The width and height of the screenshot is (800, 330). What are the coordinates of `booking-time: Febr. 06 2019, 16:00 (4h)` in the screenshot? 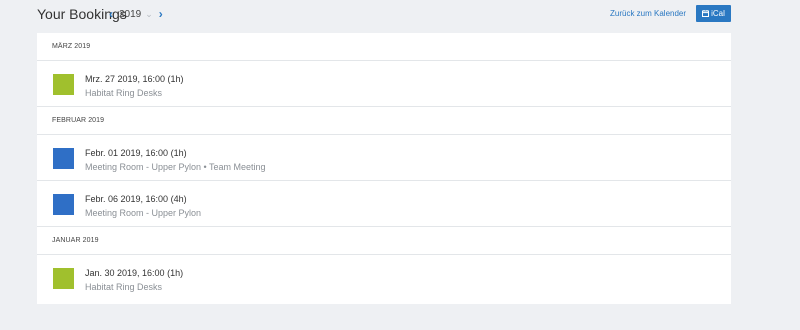 It's located at (136, 199).